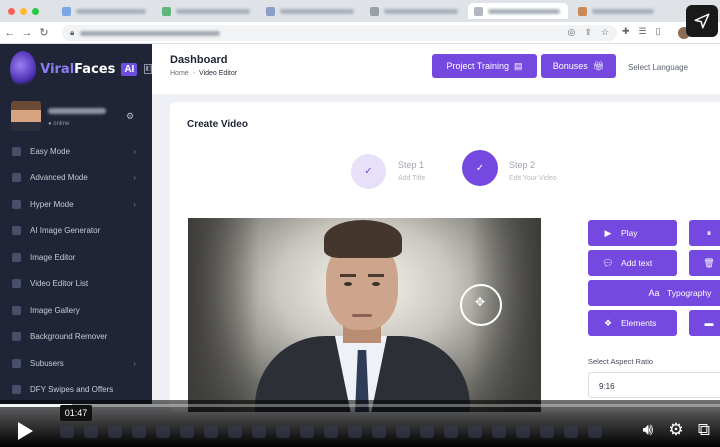  What do you see at coordinates (643, 31) in the screenshot?
I see `reading-list-icon: ☰` at bounding box center [643, 31].